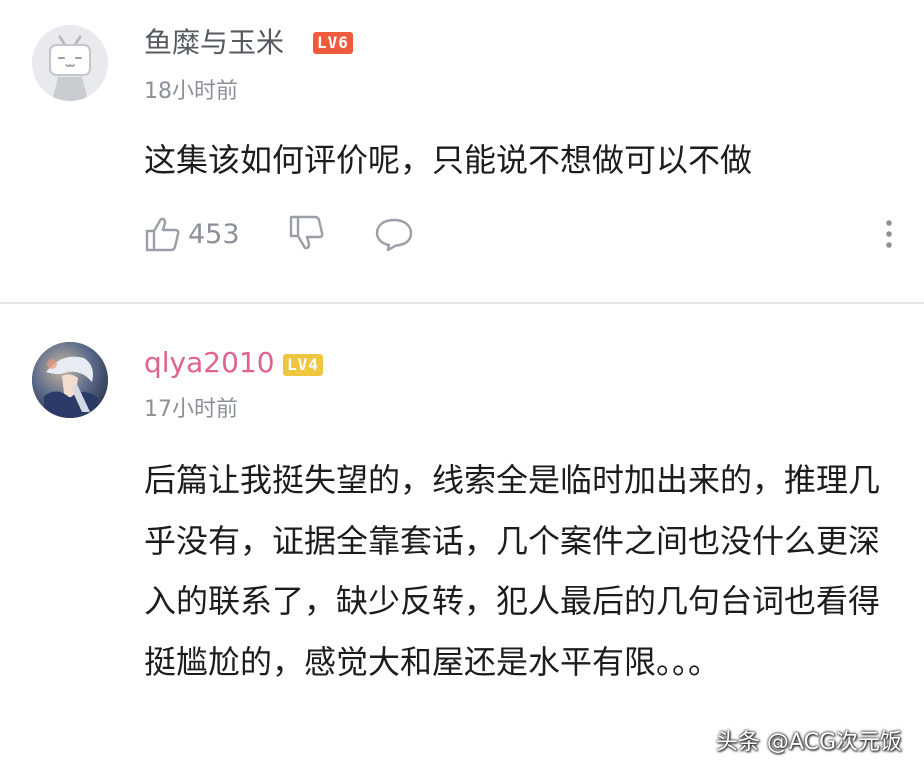 The width and height of the screenshot is (924, 776). Describe the element at coordinates (448, 160) in the screenshot. I see `comment-text: 这集该如何评价呢，只能说不想做可以不做` at that location.